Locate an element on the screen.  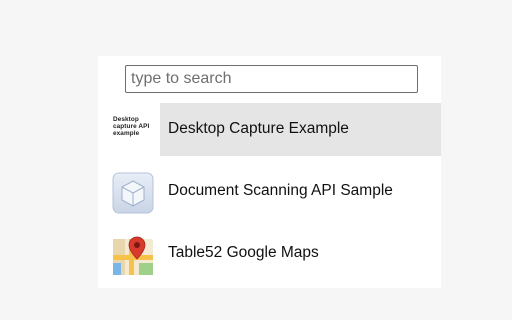
list-item-label: Table52 Google Maps is located at coordinates (243, 252).